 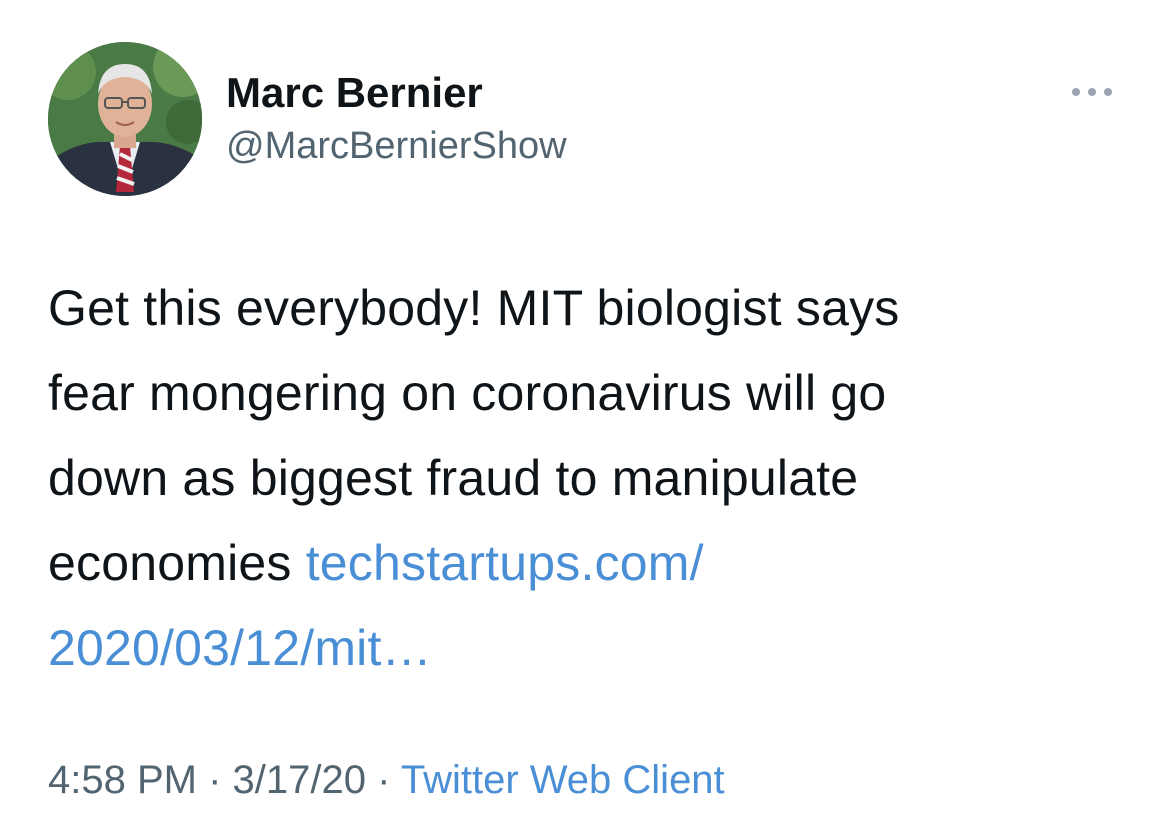 I want to click on tweet-source-link: Twitter Web Client, so click(x=563, y=780).